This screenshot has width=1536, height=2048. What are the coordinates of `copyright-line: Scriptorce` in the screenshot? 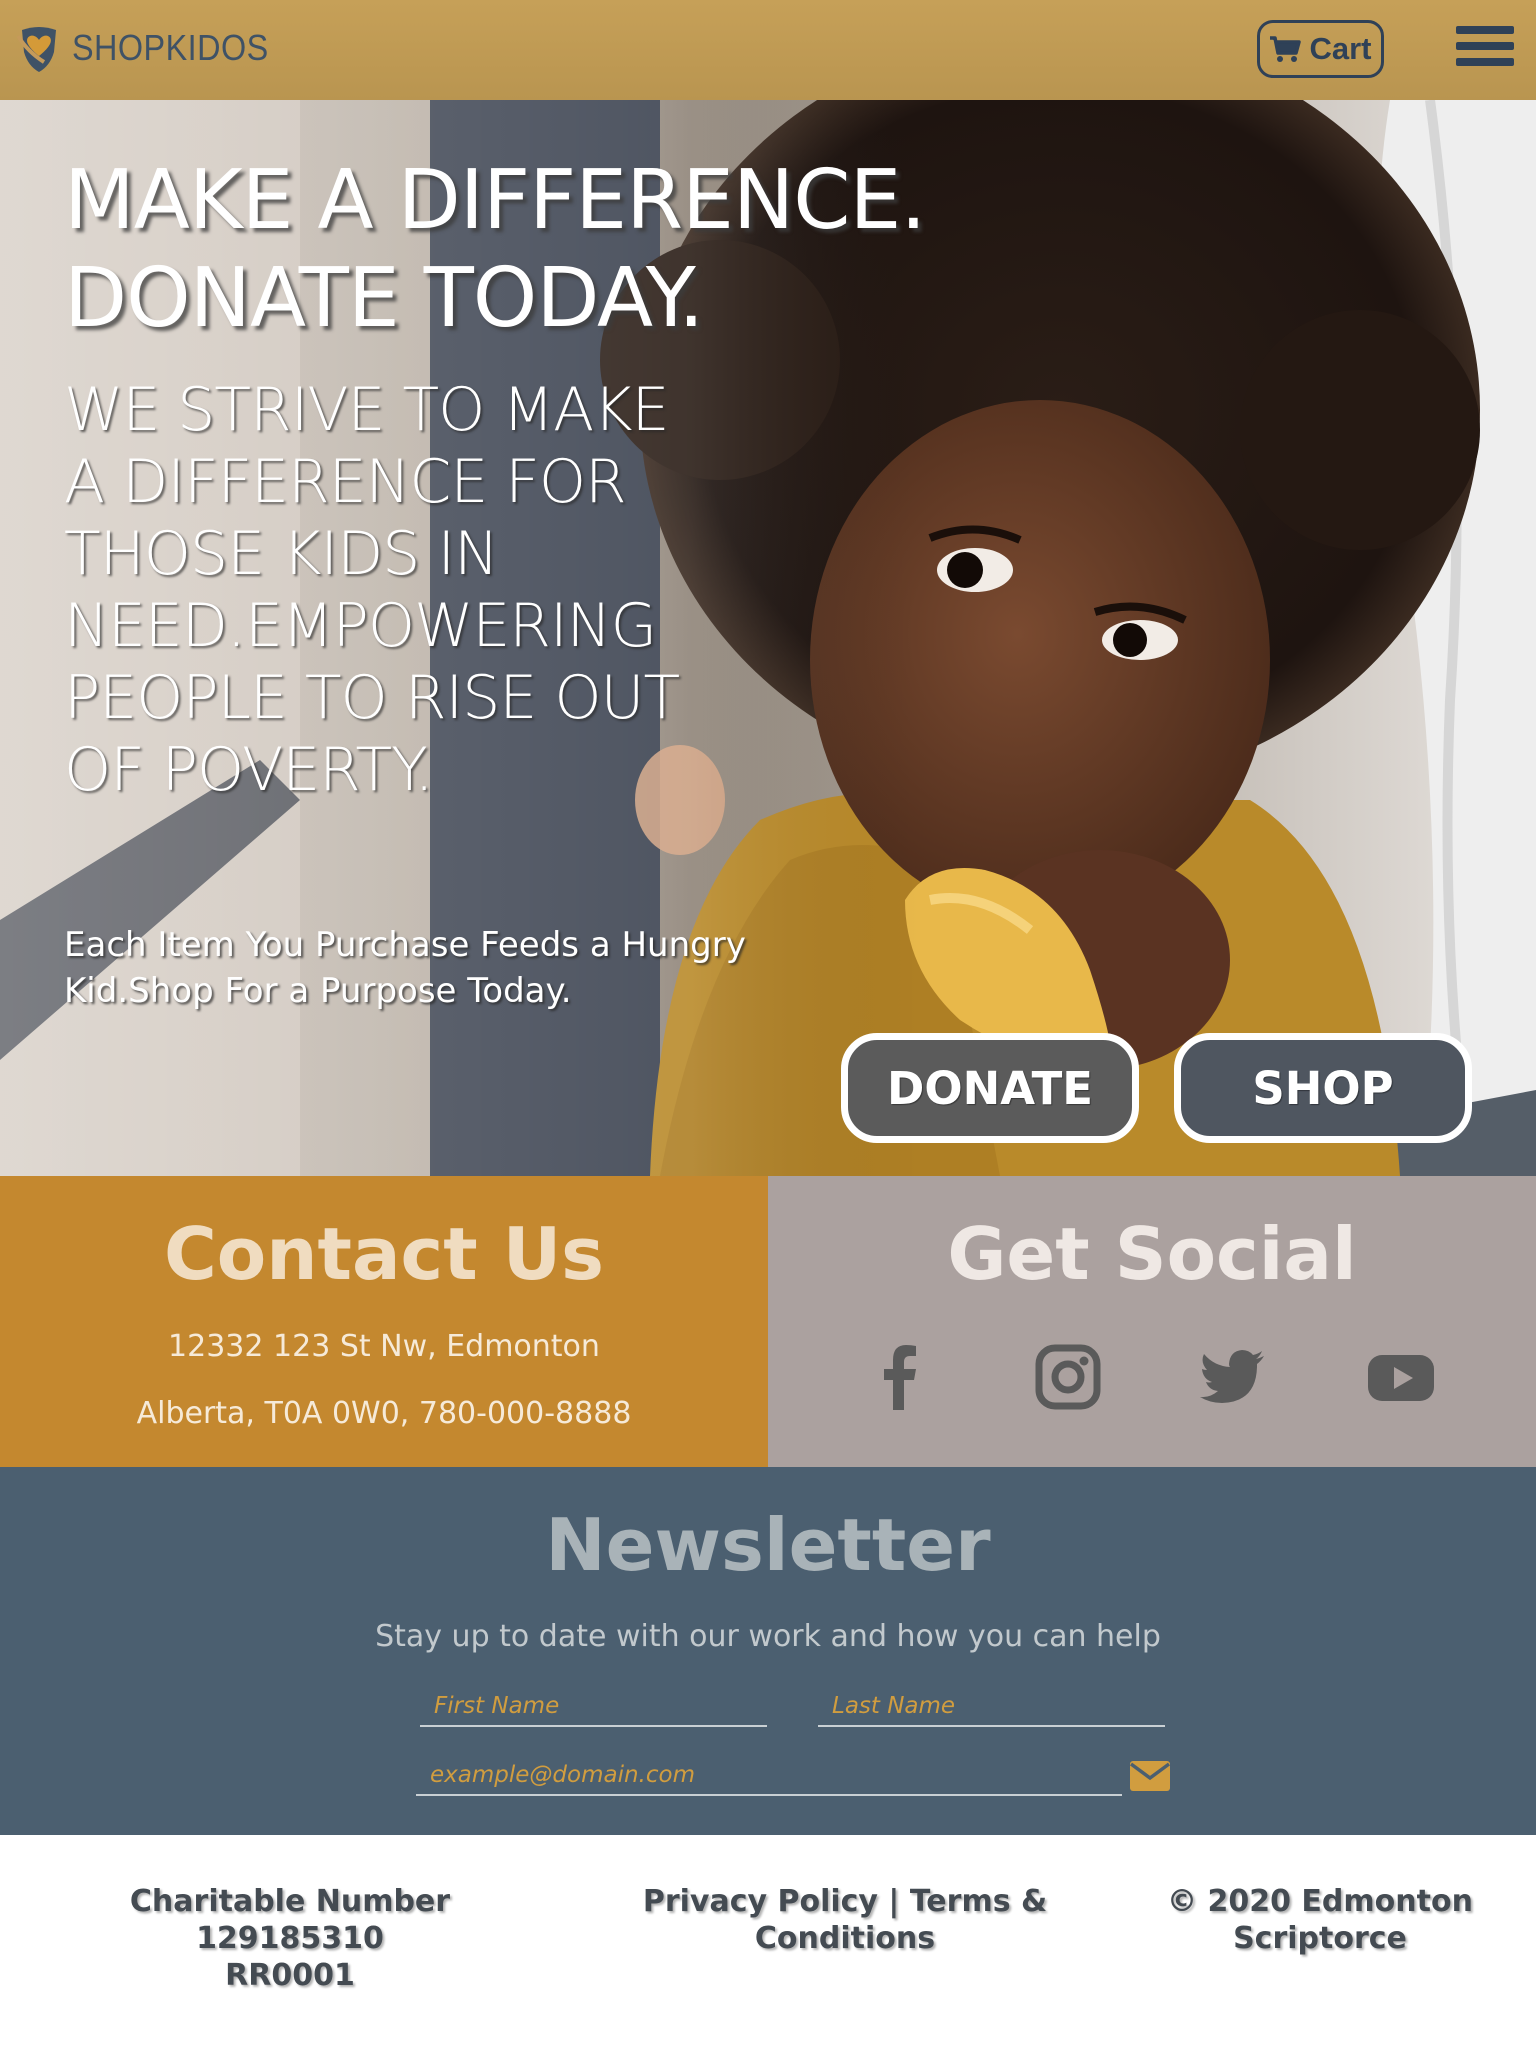 It's located at (1320, 1938).